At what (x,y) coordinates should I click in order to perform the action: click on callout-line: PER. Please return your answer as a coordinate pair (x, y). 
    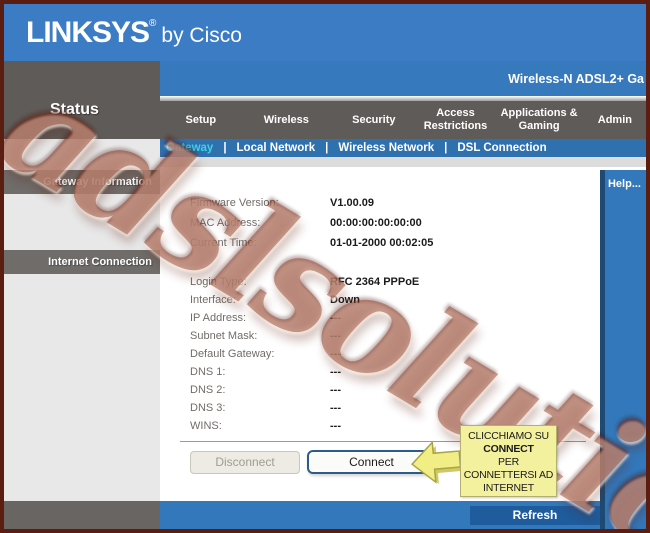
    Looking at the image, I should click on (508, 462).